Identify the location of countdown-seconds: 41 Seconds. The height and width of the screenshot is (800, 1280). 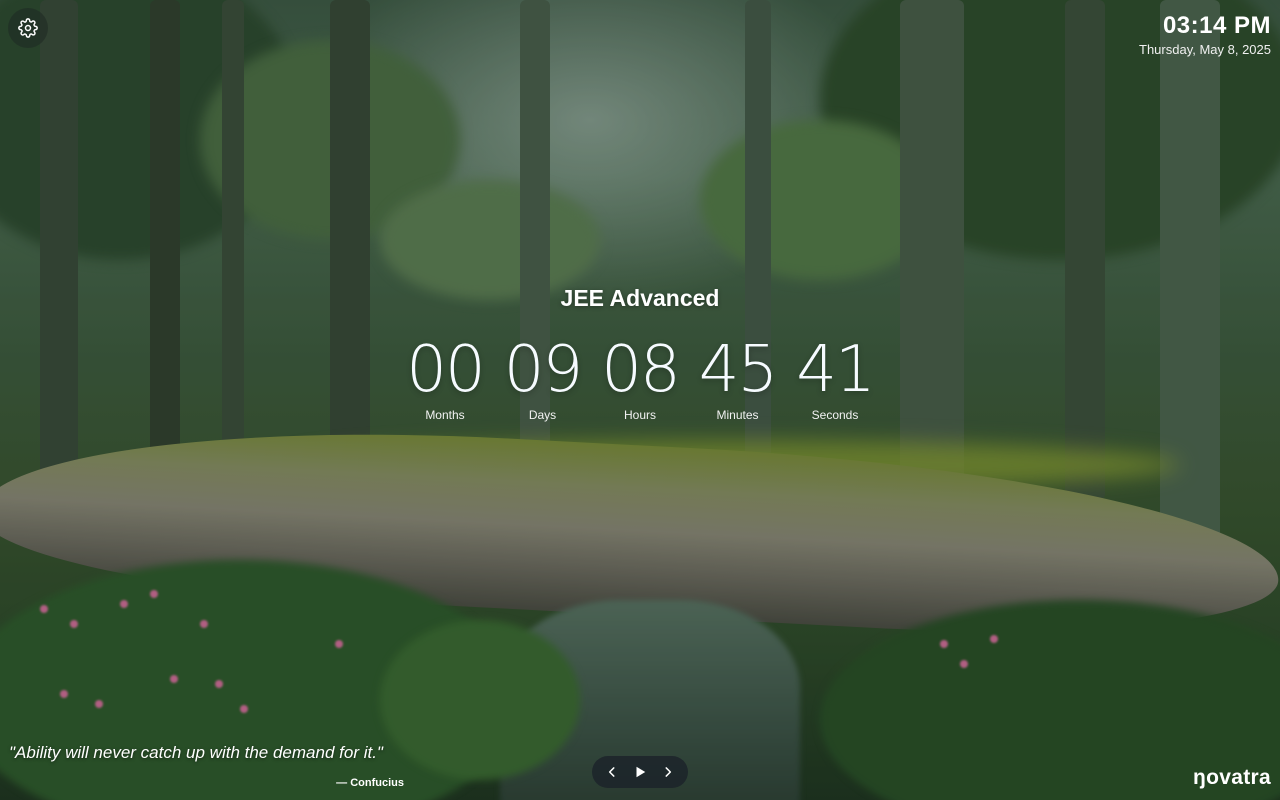
(835, 380).